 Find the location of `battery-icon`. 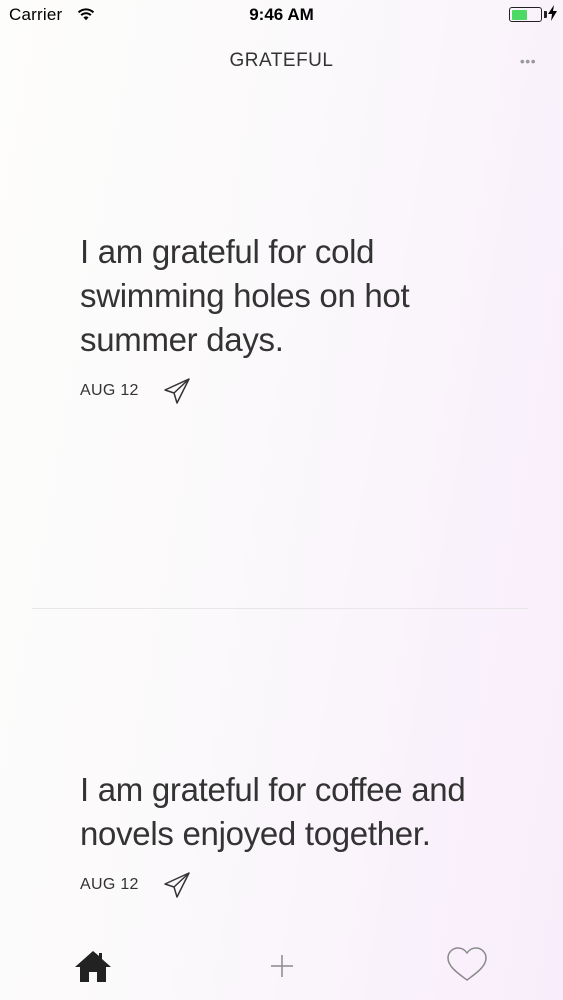

battery-icon is located at coordinates (525, 14).